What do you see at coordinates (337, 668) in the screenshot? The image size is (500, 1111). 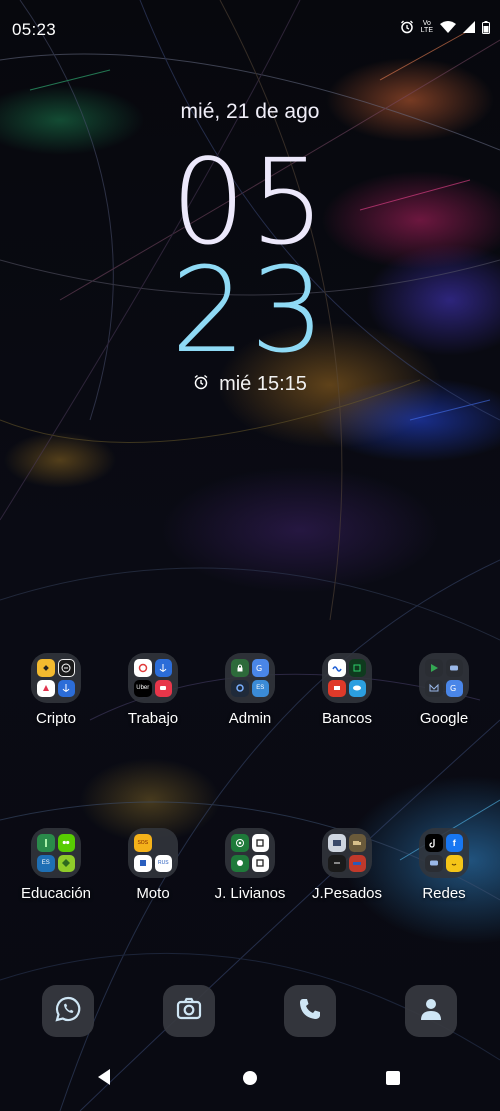 I see `bank-wave-icon` at bounding box center [337, 668].